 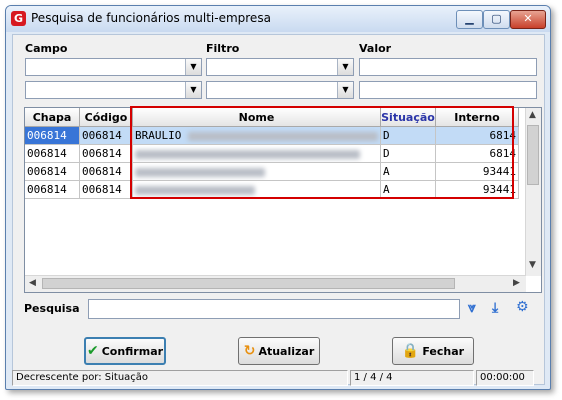 I want to click on expand-down-icon: ⩔, so click(x=472, y=308).